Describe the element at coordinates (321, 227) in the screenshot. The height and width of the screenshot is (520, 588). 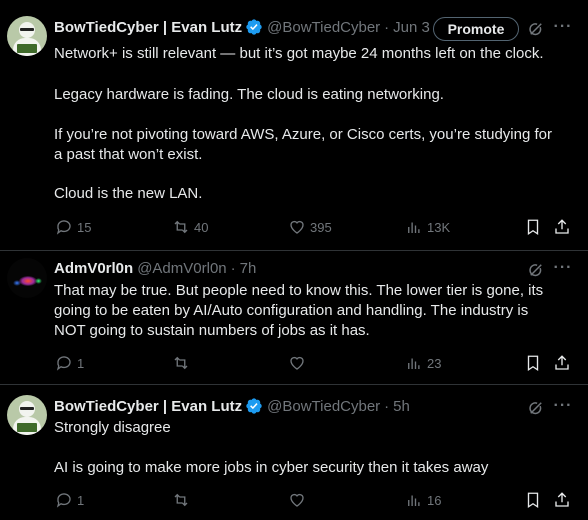
I see `like-count: 395` at that location.